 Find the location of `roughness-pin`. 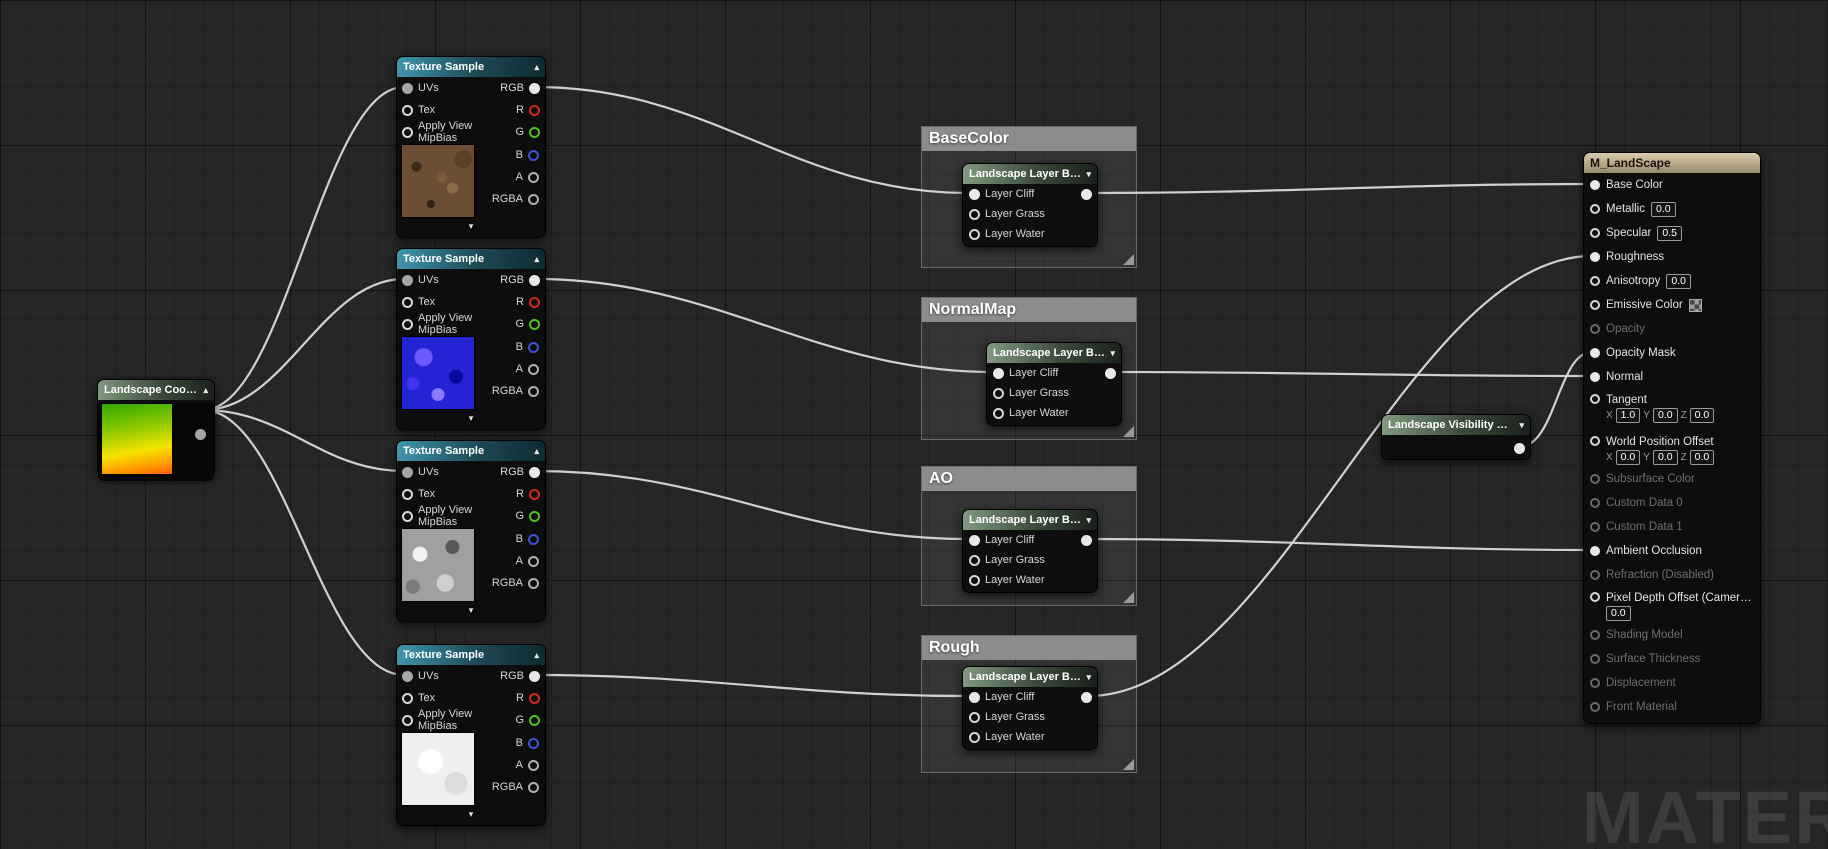

roughness-pin is located at coordinates (1595, 257).